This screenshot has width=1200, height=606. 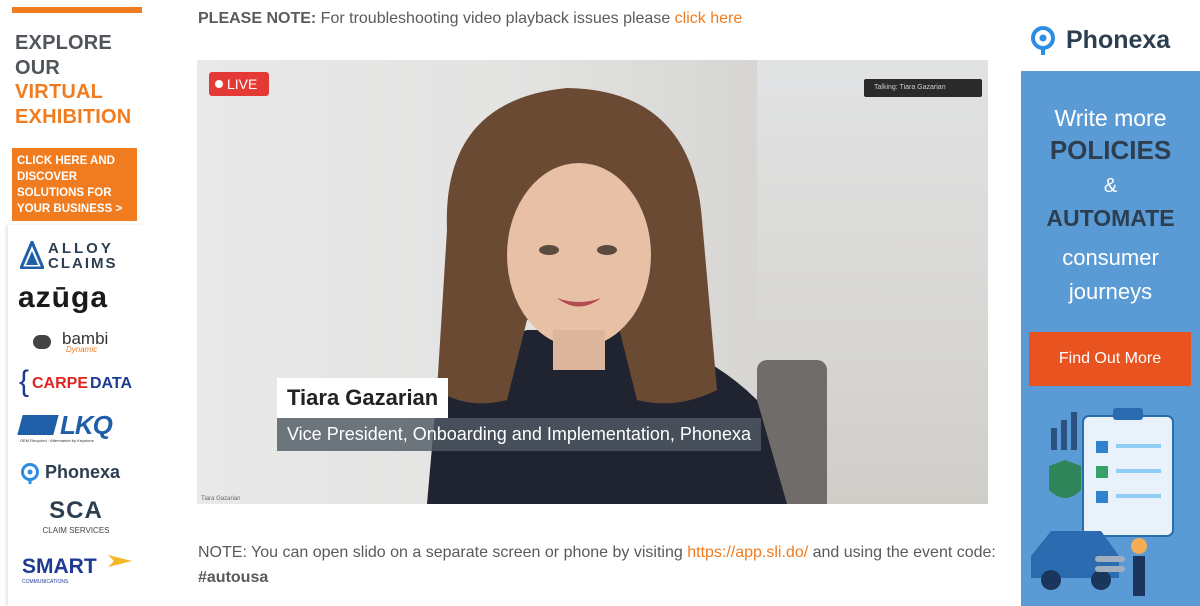 I want to click on alloy-triangle-icon, so click(x=32, y=255).